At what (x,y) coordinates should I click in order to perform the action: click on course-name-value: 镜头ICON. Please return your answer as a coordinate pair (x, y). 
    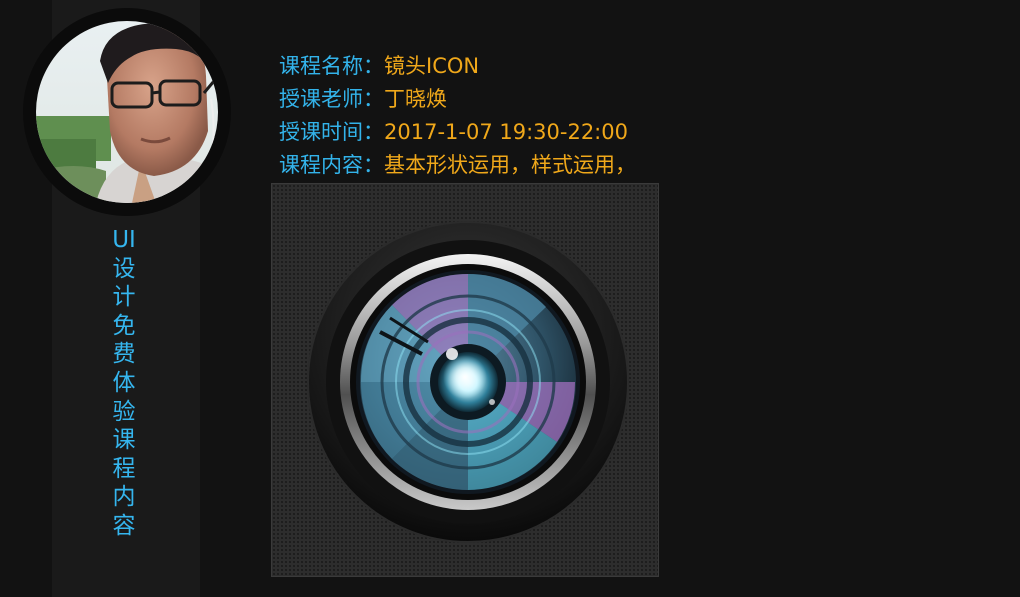
    Looking at the image, I should click on (432, 66).